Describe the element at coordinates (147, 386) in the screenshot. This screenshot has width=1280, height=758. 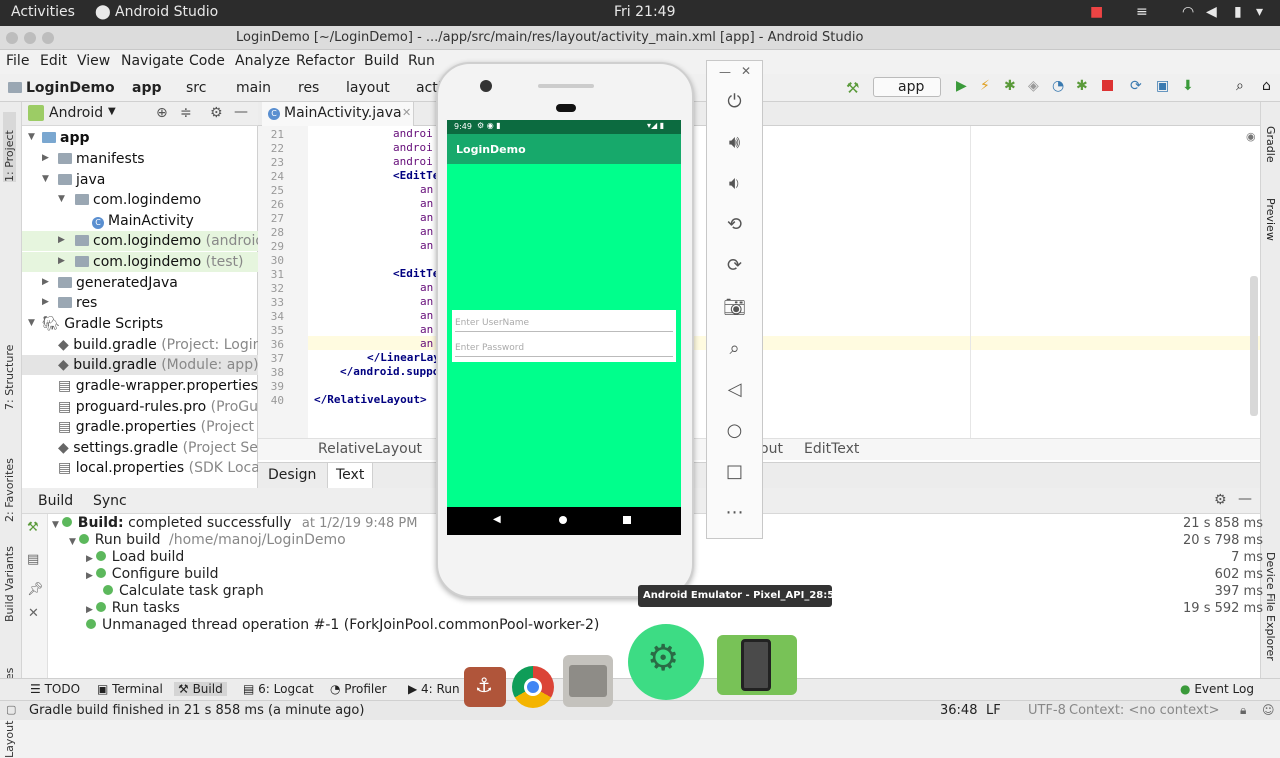
I see `tree-item-gradle-wrapper: ▤ gradle-wrapper.properties ((` at that location.